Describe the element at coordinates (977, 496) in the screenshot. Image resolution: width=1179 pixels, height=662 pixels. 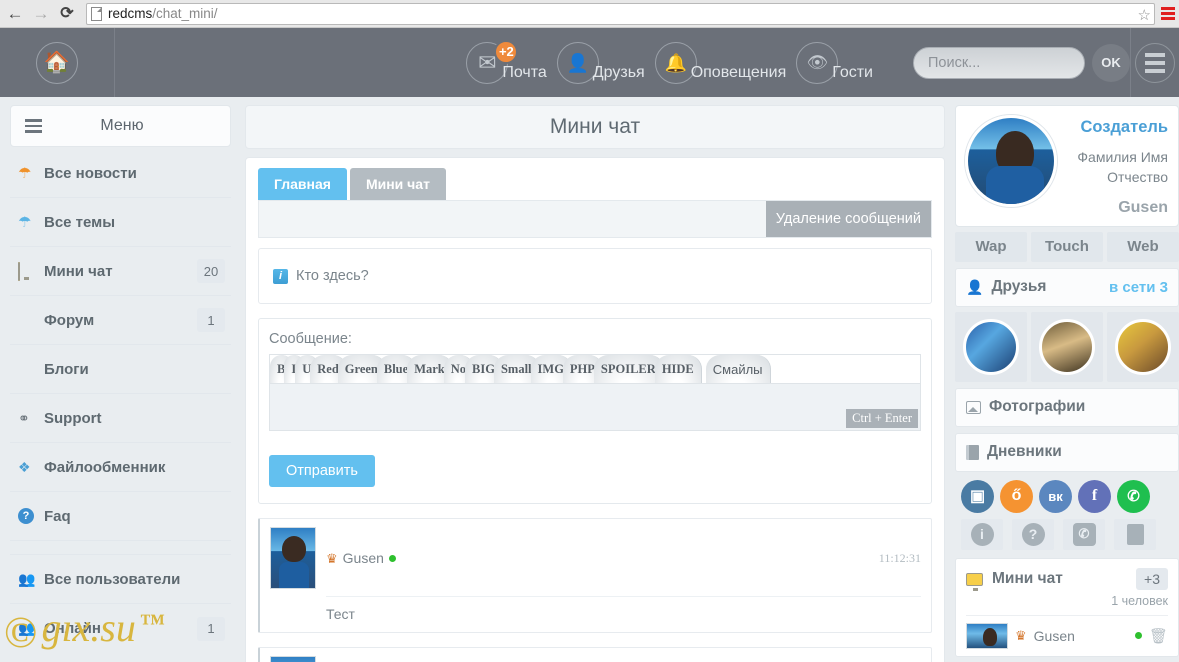
I see `instagram-icon: ▣` at that location.